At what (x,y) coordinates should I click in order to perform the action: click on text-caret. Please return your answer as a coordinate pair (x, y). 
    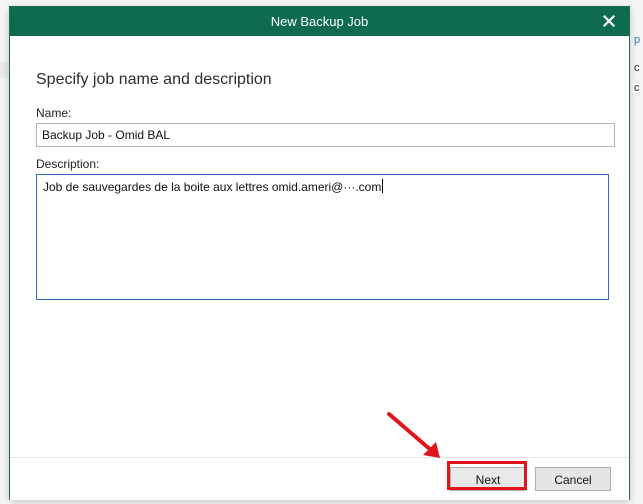
    Looking at the image, I should click on (383, 186).